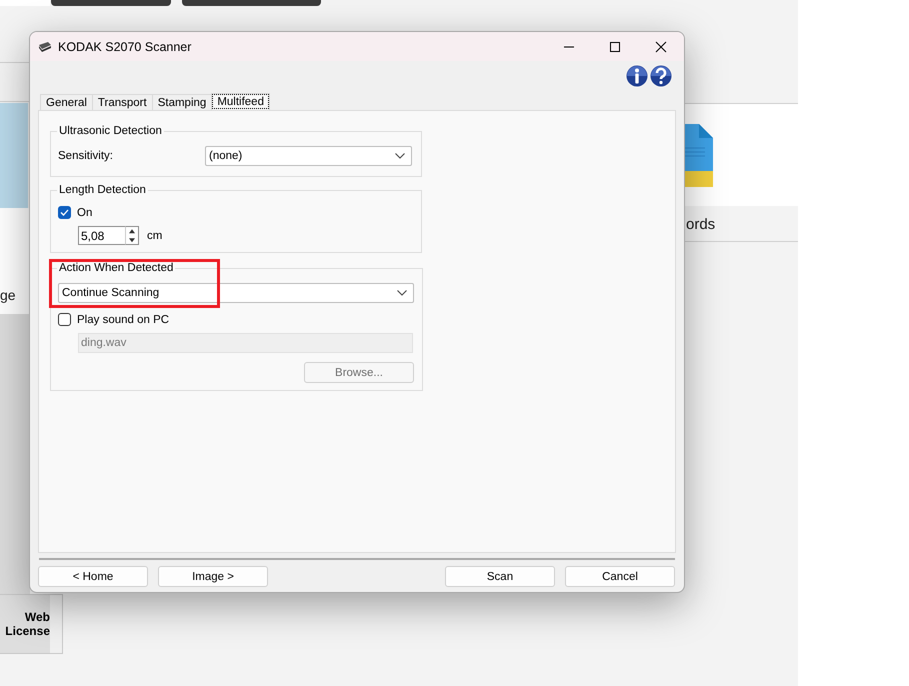  Describe the element at coordinates (236, 293) in the screenshot. I see `action-dropdown: Continue Scanning` at that location.